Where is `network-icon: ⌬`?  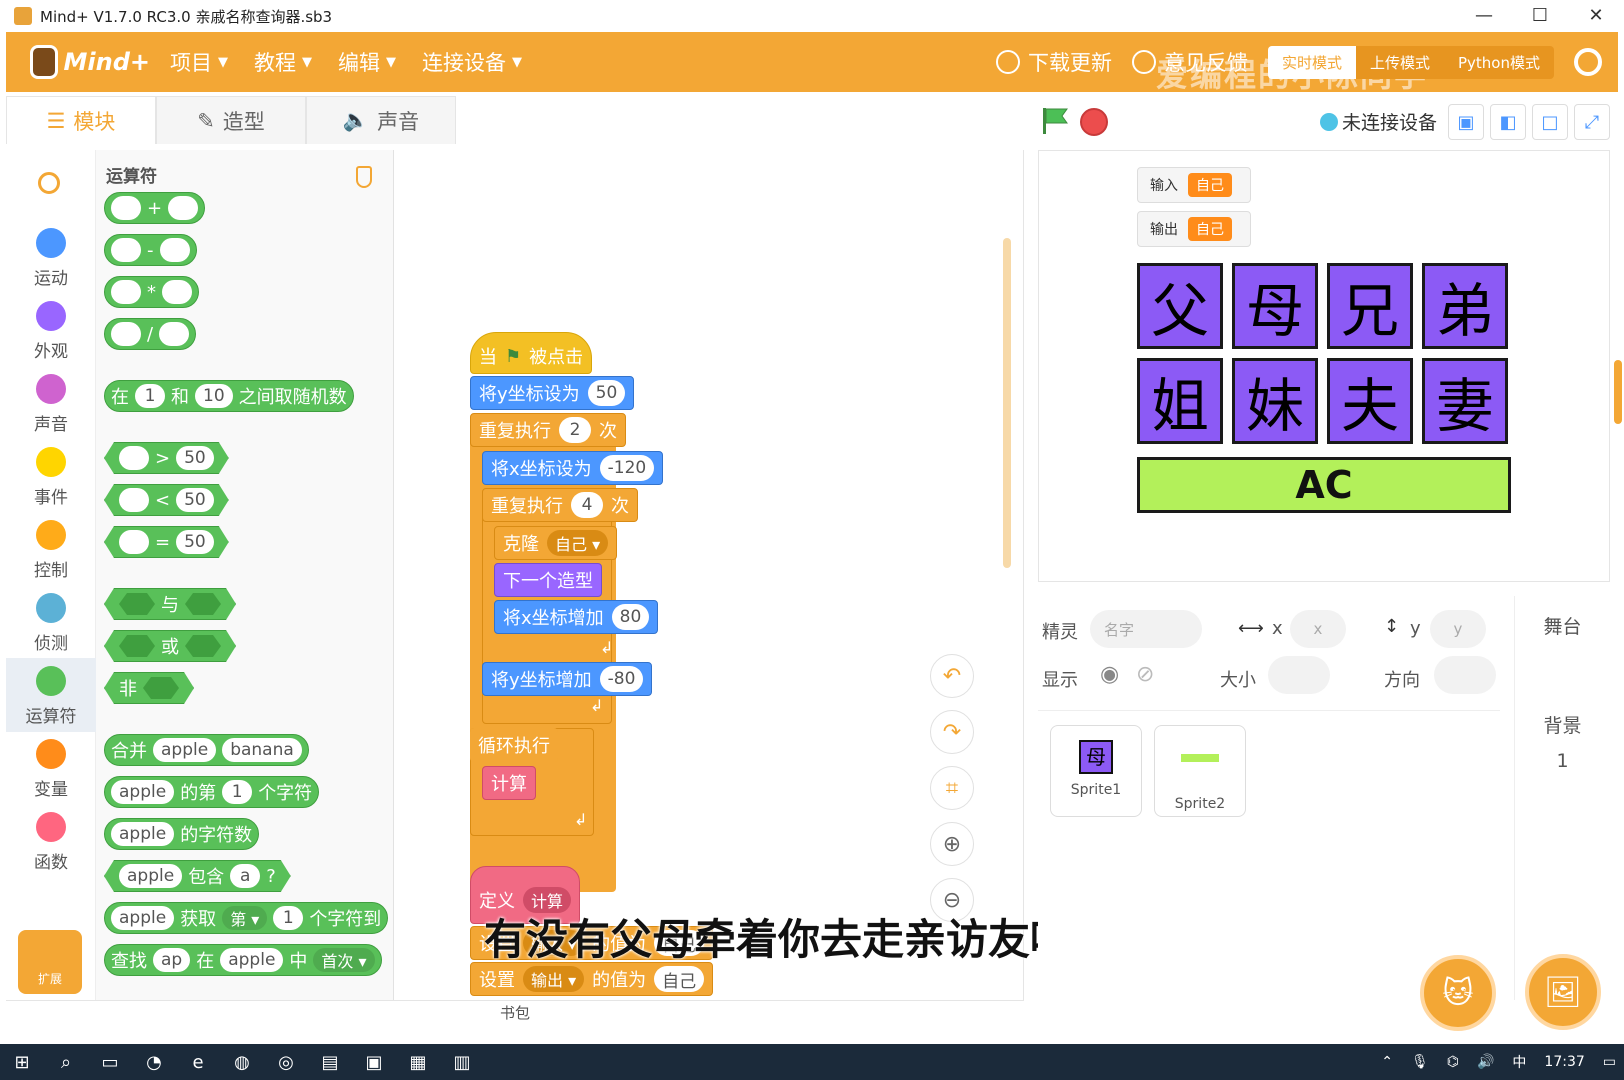 network-icon: ⌬ is located at coordinates (1453, 1062).